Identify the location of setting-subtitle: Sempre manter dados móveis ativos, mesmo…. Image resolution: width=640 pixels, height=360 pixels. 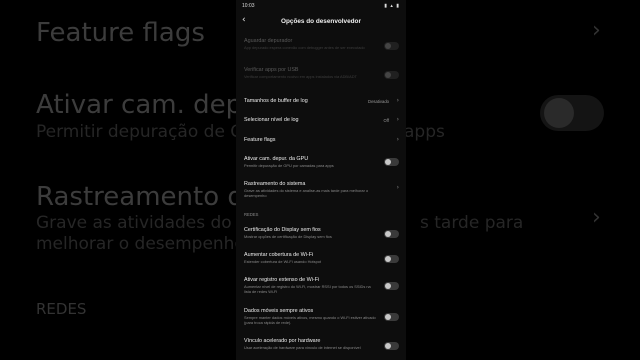
(310, 320).